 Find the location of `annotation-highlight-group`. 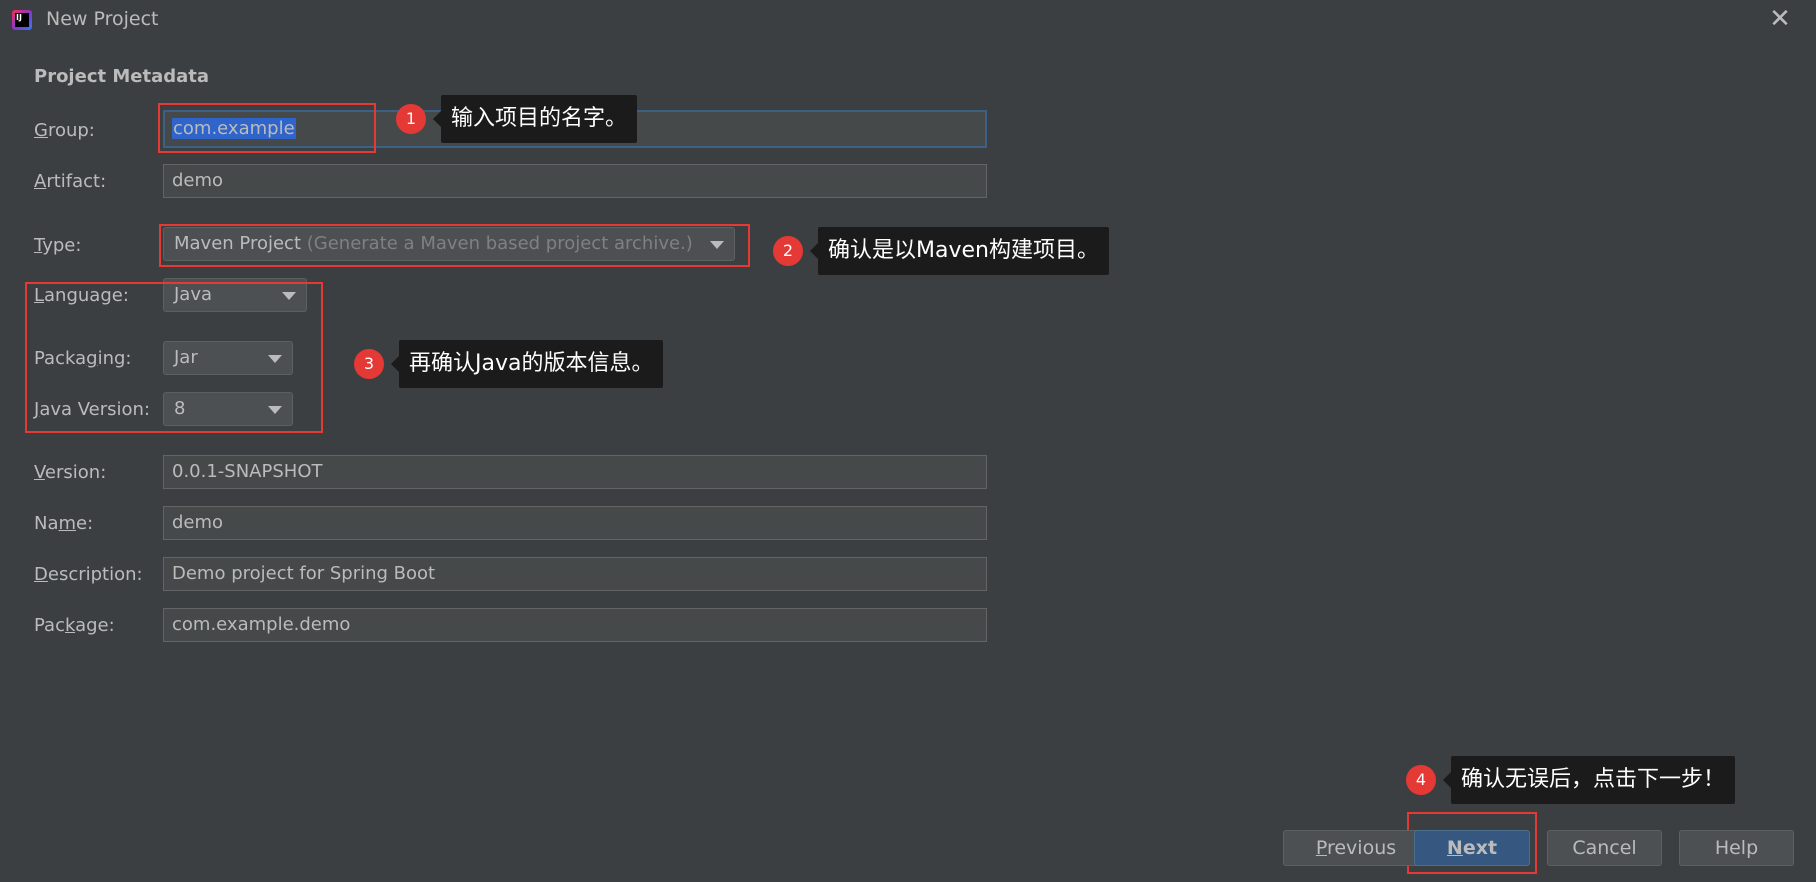

annotation-highlight-group is located at coordinates (267, 128).